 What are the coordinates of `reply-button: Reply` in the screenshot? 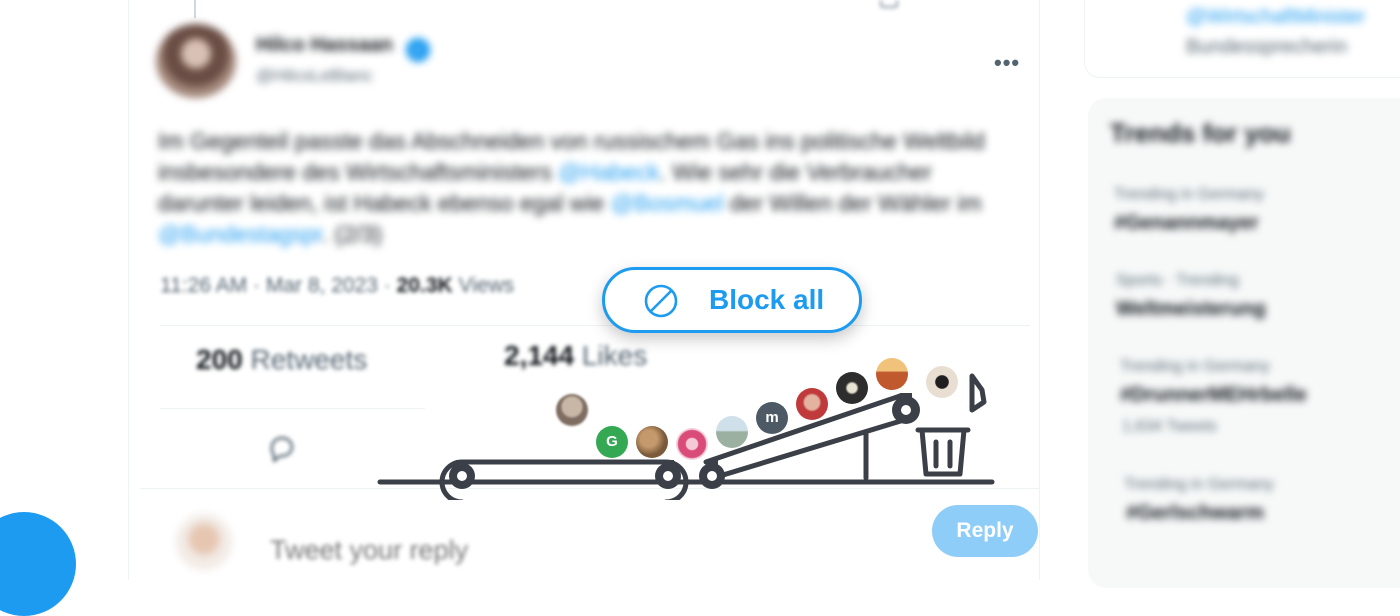 It's located at (985, 531).